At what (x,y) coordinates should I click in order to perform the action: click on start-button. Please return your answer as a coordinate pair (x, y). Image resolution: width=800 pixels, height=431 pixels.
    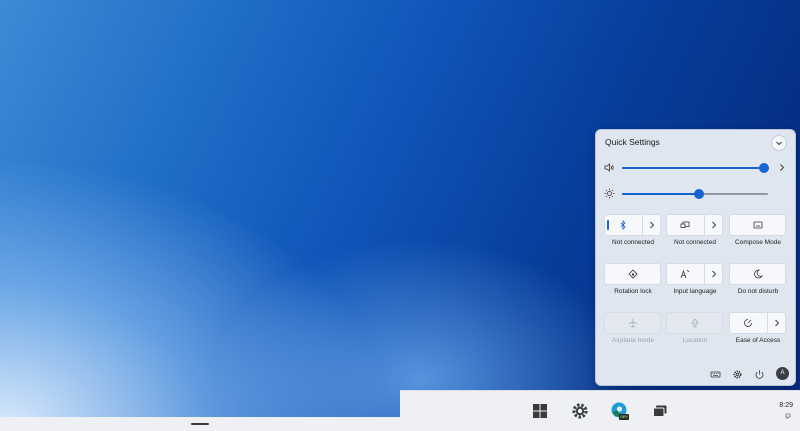
    Looking at the image, I should click on (540, 411).